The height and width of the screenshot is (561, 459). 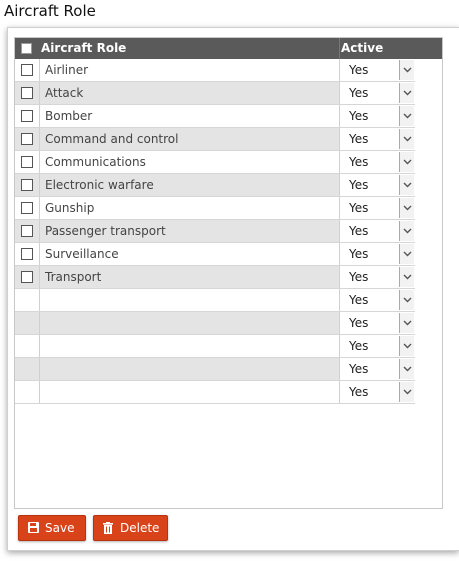 I want to click on table-row: Command and control Yes, so click(x=215, y=139).